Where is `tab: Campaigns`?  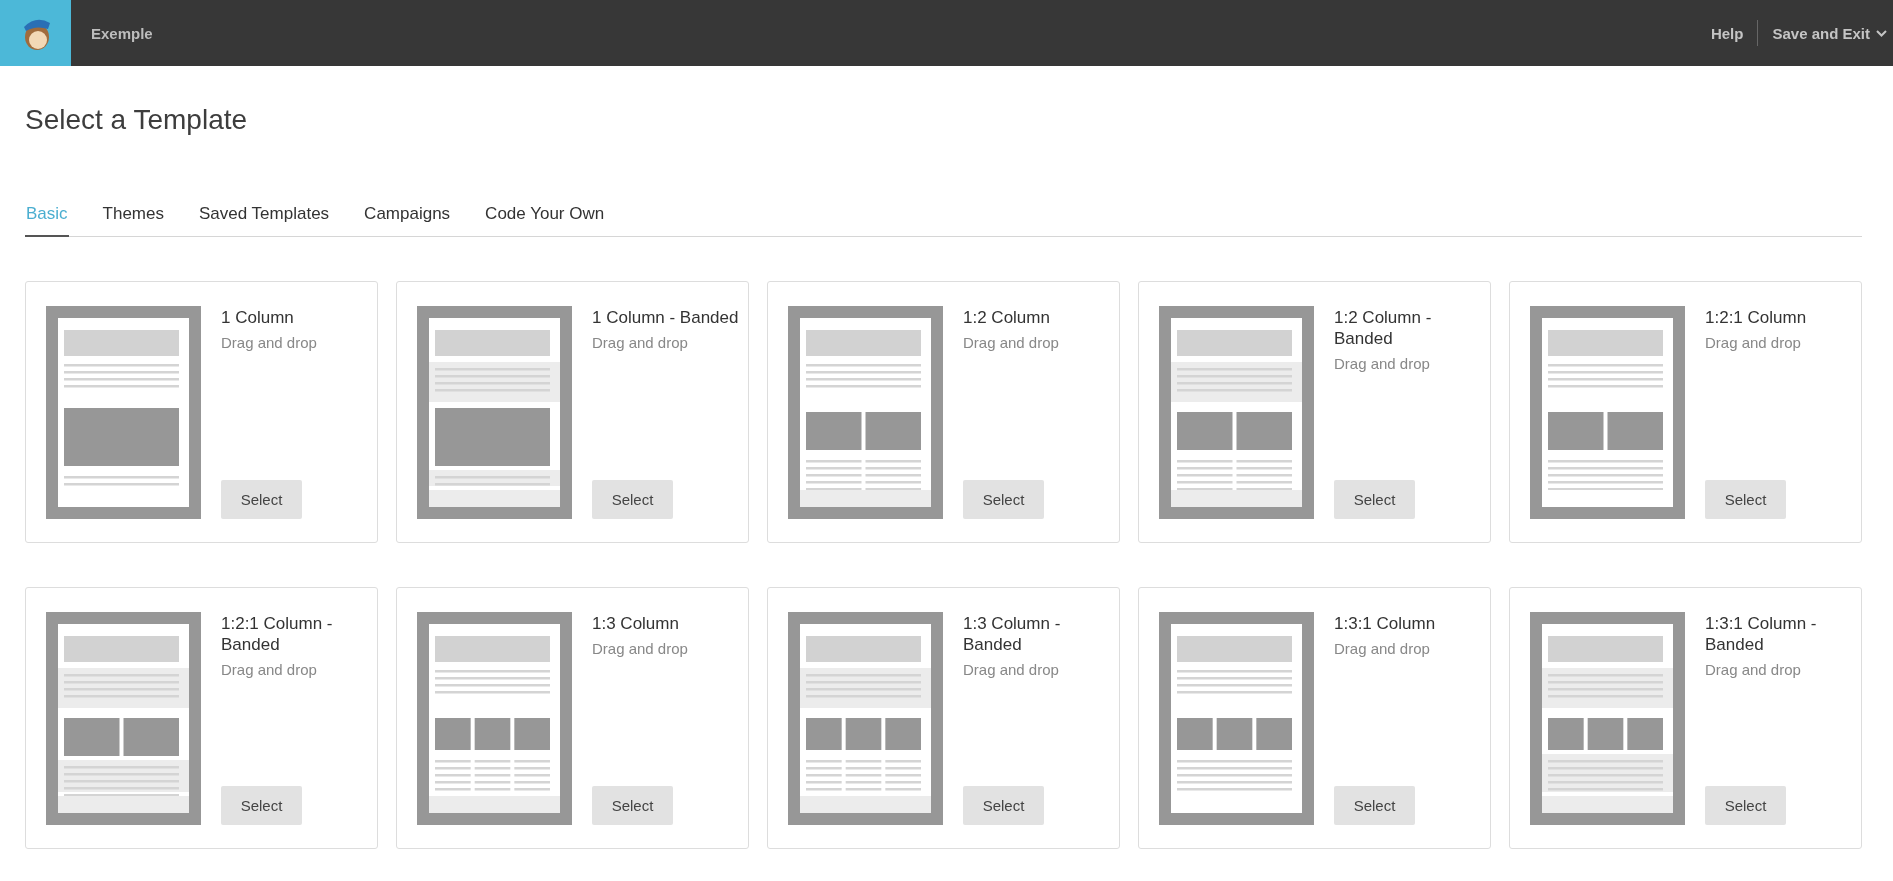 tab: Campaigns is located at coordinates (407, 220).